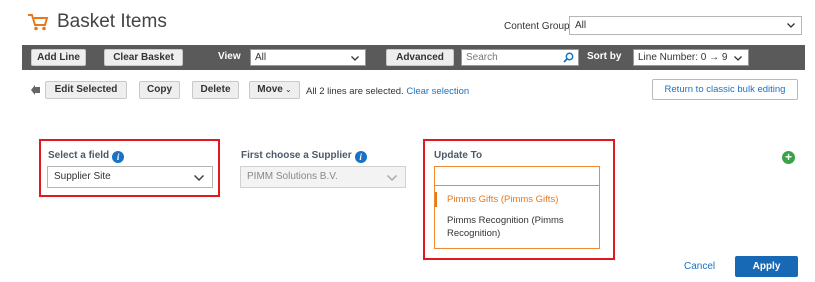  I want to click on move-label: Move, so click(270, 89).